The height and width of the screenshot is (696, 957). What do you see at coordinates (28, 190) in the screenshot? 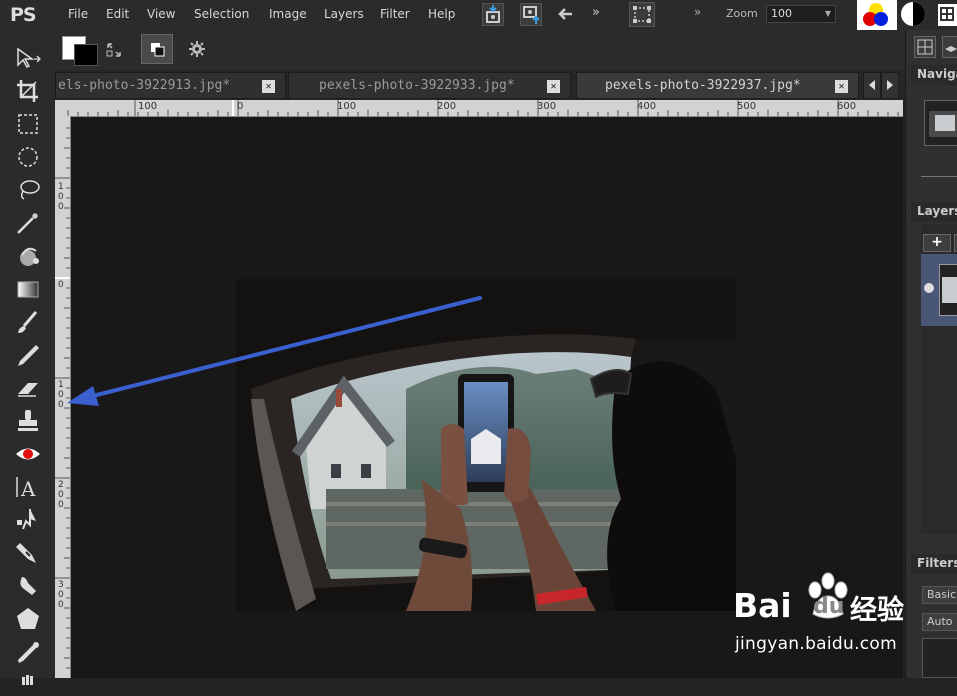
I see `lasso-tool-icon` at bounding box center [28, 190].